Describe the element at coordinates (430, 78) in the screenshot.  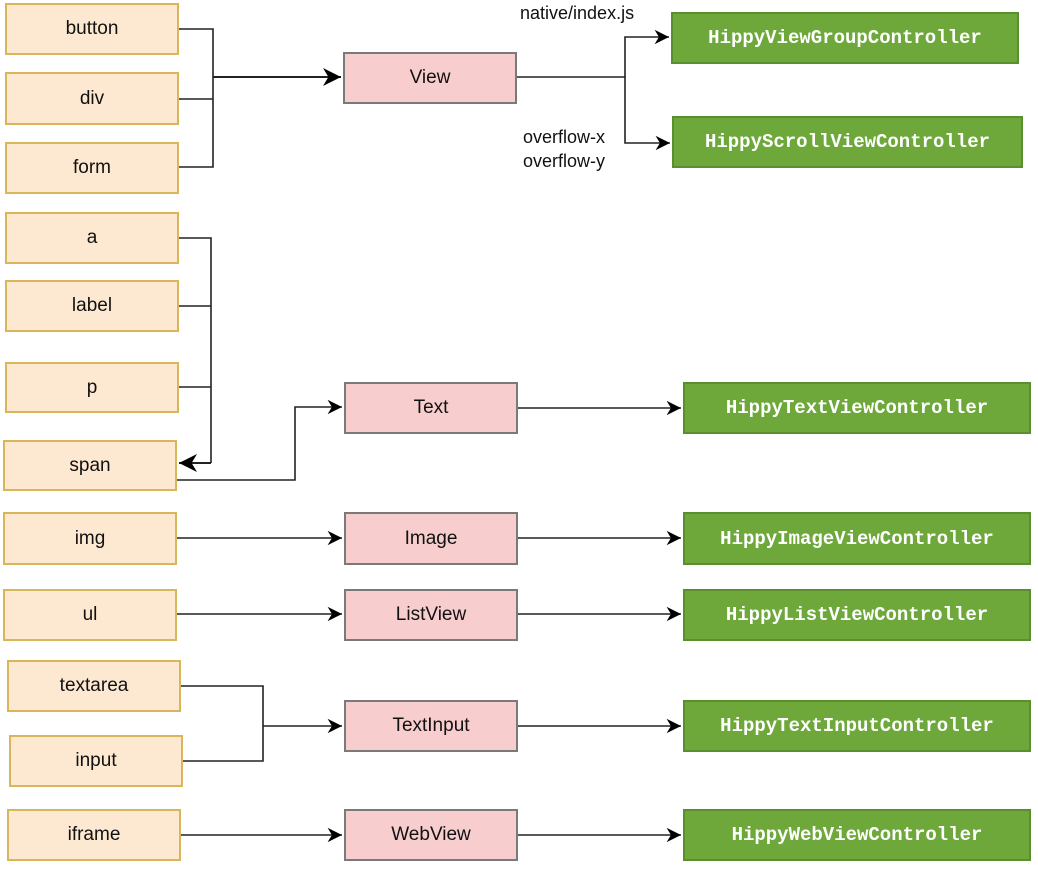
I see `node-view: View` at that location.